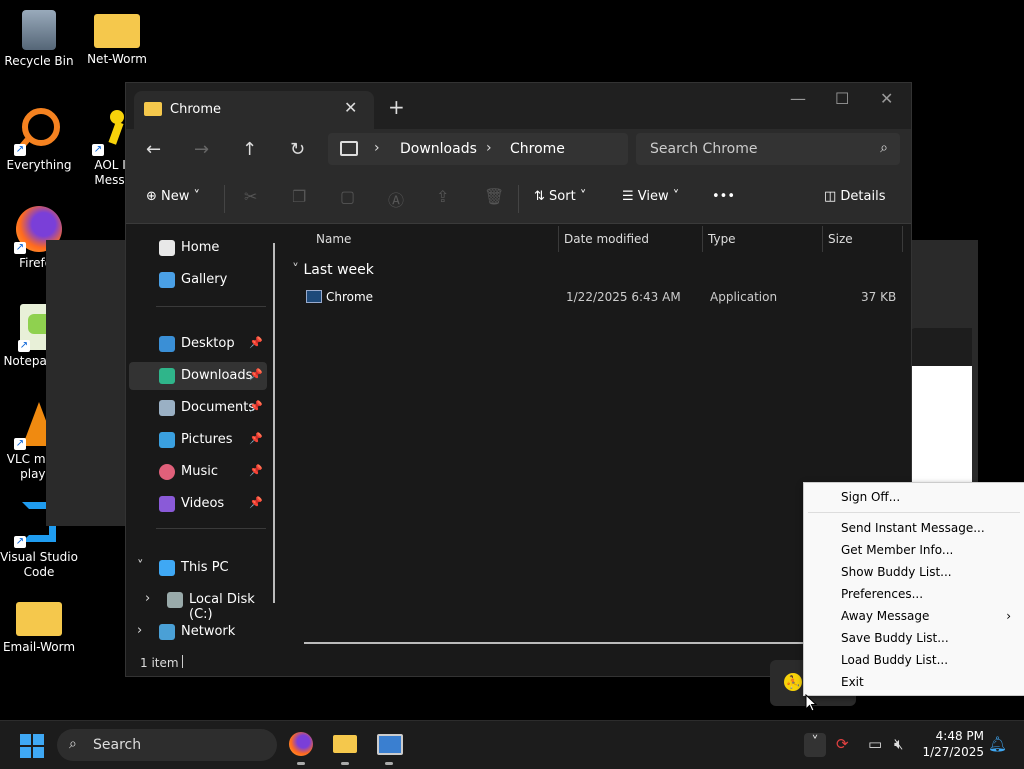 This screenshot has height=769, width=1024. Describe the element at coordinates (875, 744) in the screenshot. I see `display-icon: ▭` at that location.